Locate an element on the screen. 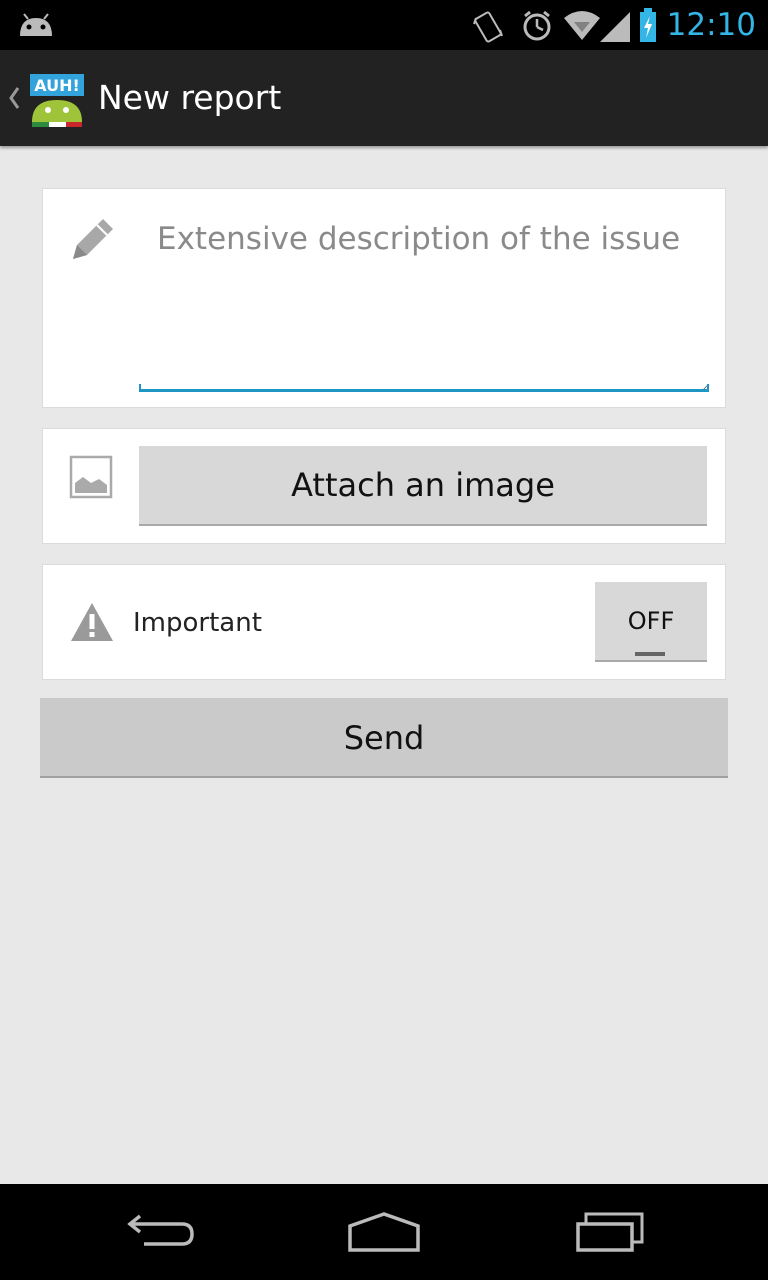  svg-text: AUH! is located at coordinates (57, 85).